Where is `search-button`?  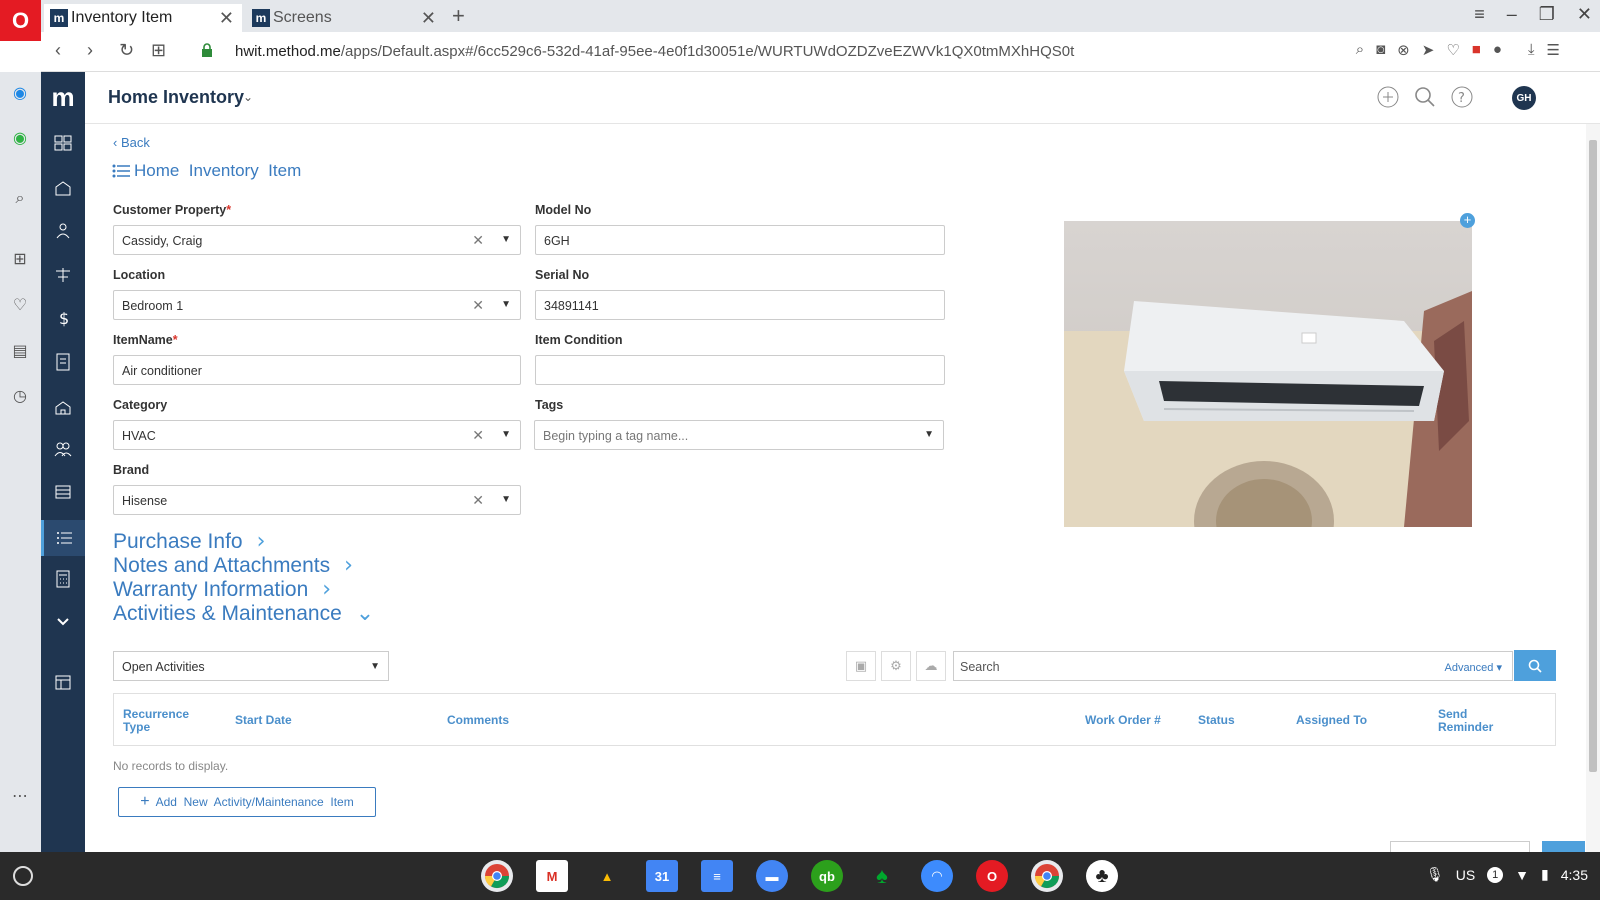
search-button is located at coordinates (1535, 665).